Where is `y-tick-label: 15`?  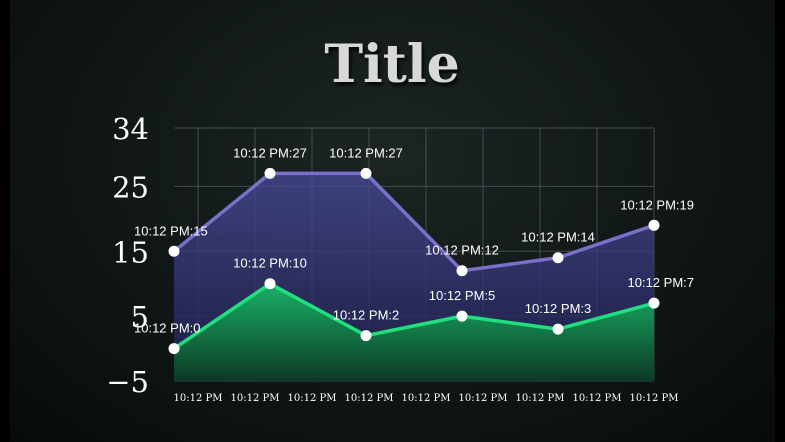
y-tick-label: 15 is located at coordinates (130, 252).